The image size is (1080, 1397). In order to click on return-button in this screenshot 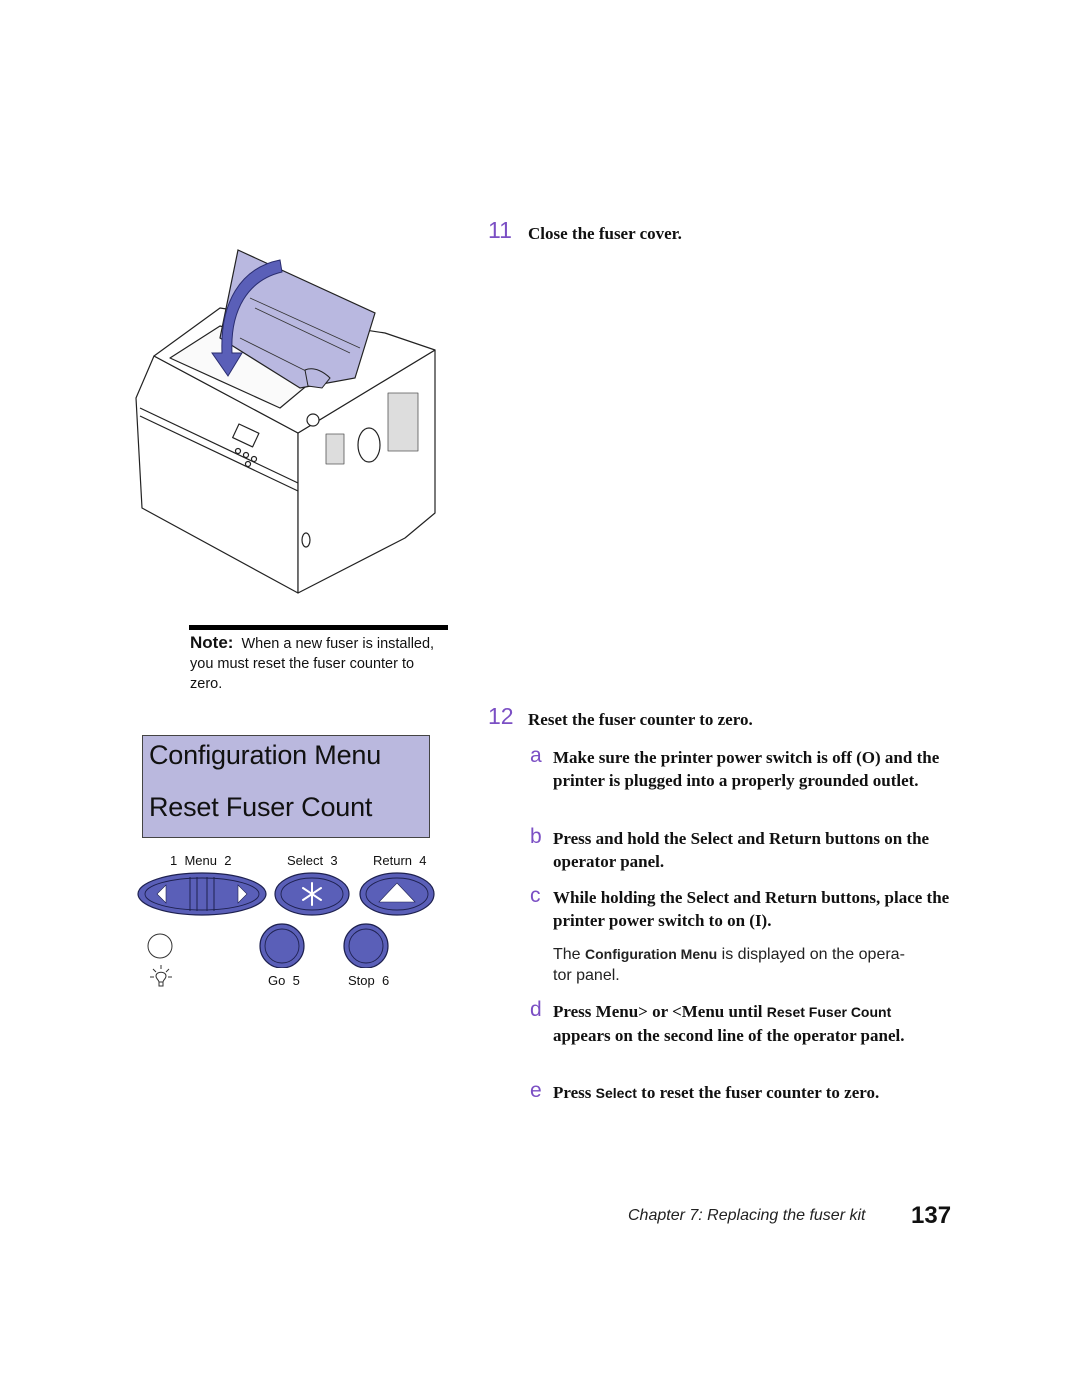, I will do `click(397, 894)`.